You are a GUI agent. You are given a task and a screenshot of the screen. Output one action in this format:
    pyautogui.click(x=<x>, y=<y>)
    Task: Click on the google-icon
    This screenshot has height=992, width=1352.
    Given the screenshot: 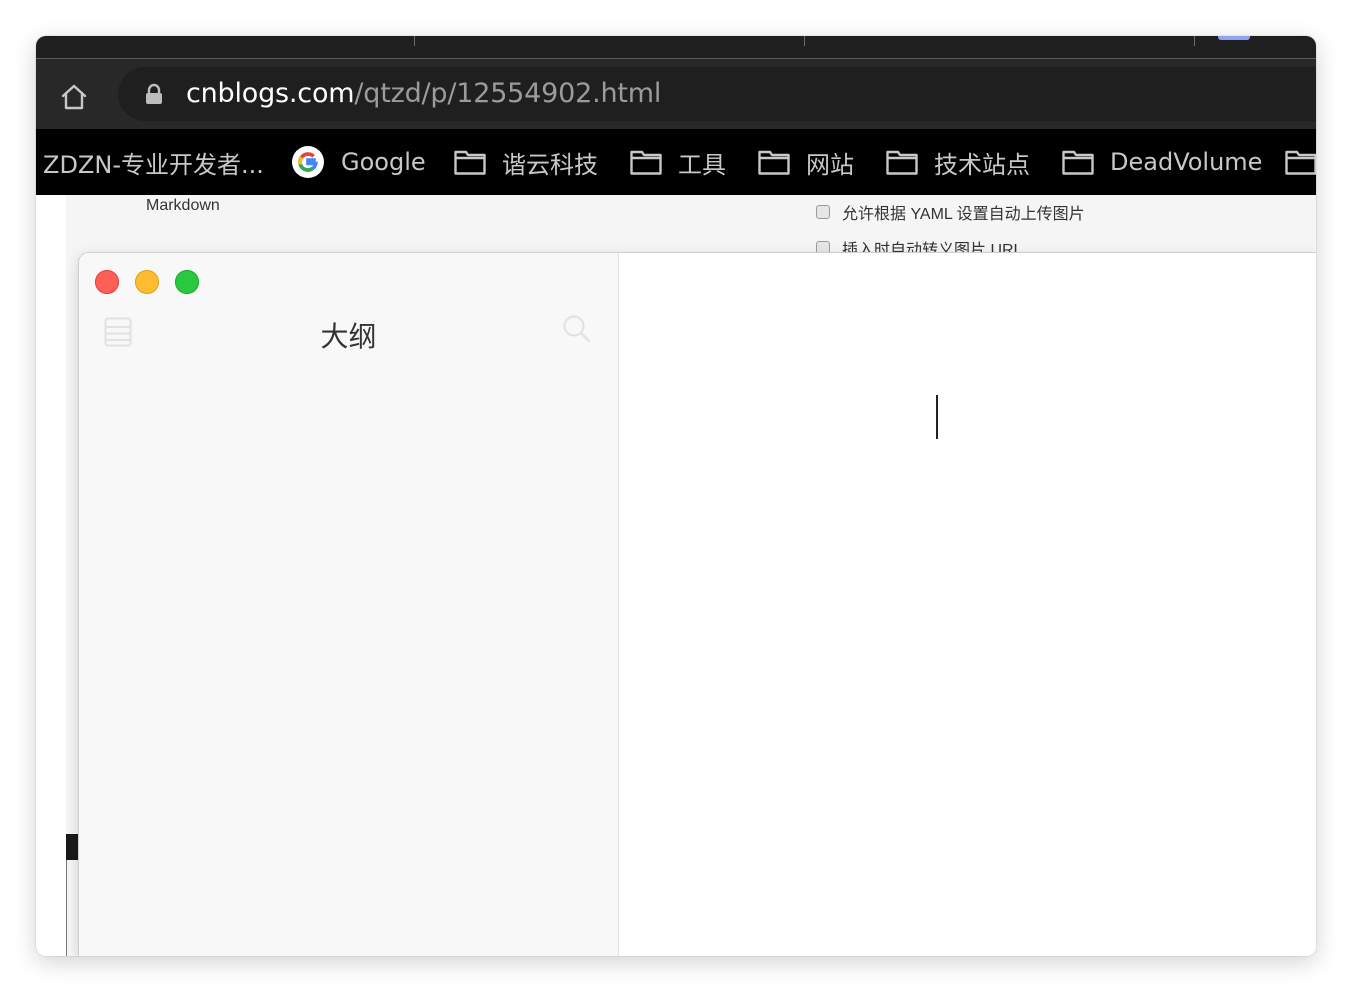 What is the action you would take?
    pyautogui.click(x=308, y=162)
    